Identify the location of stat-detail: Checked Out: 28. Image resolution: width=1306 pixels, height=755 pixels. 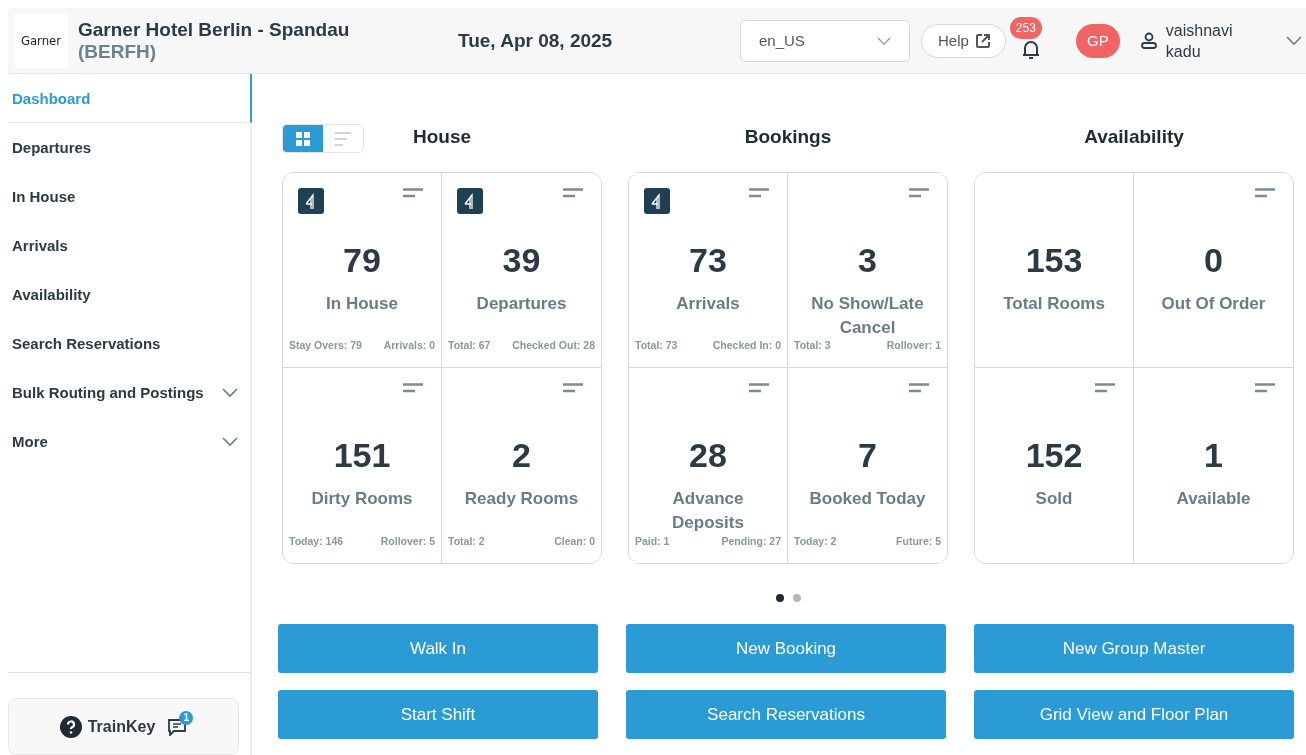
(553, 345).